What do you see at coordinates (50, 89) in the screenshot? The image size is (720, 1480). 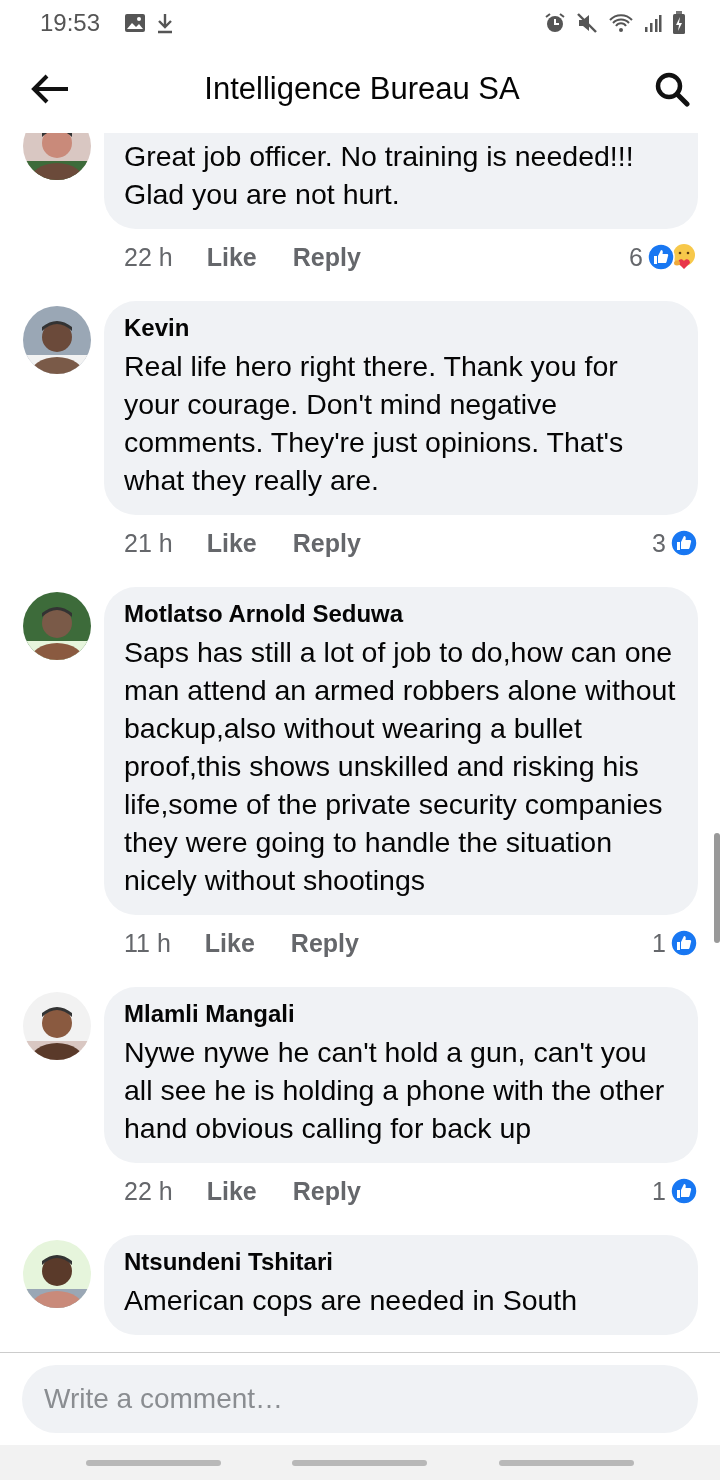 I see `back-arrow-icon` at bounding box center [50, 89].